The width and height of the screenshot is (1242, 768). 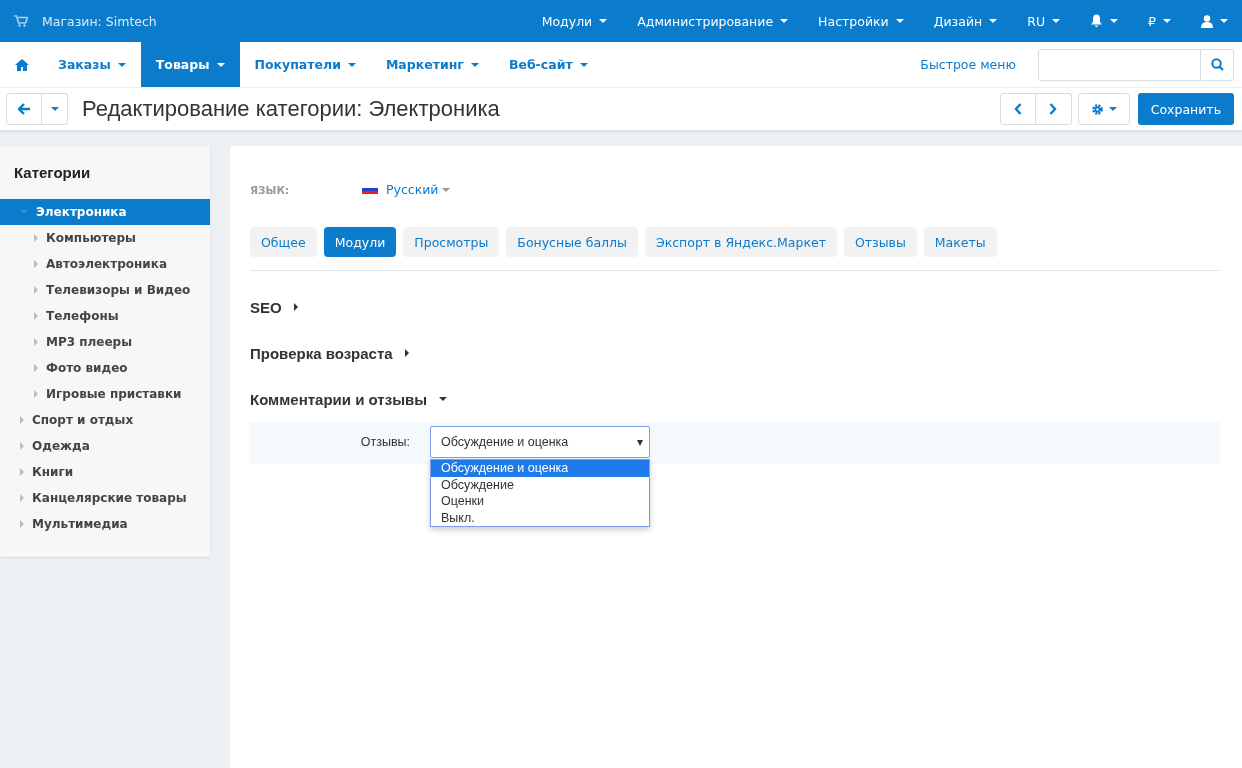 I want to click on tab: Макеты, so click(x=960, y=242).